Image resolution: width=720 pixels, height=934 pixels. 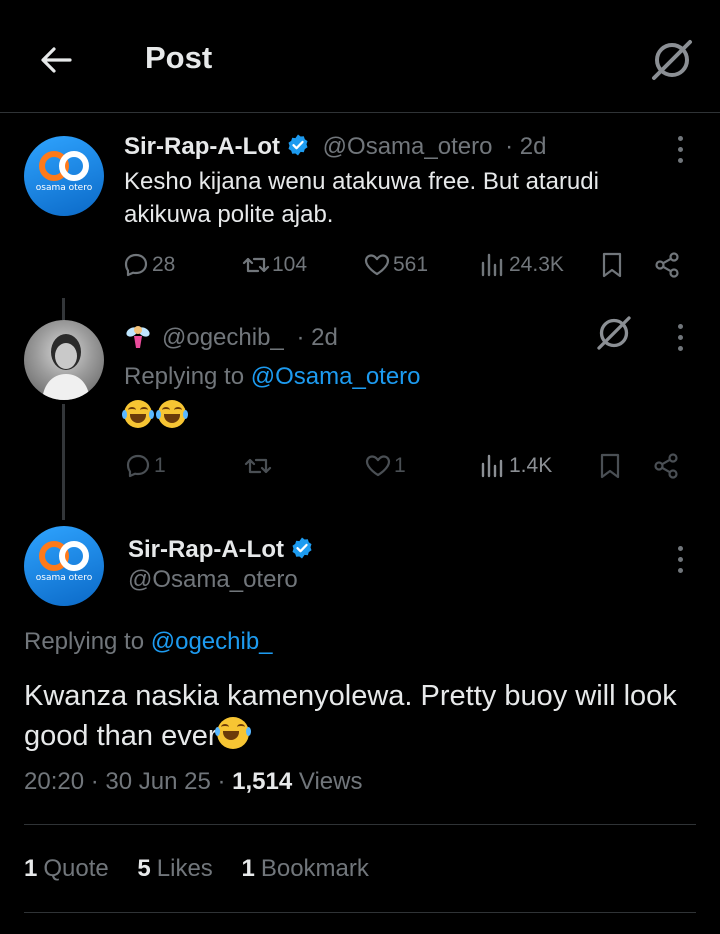 I want to click on page-title: Post, so click(x=179, y=57).